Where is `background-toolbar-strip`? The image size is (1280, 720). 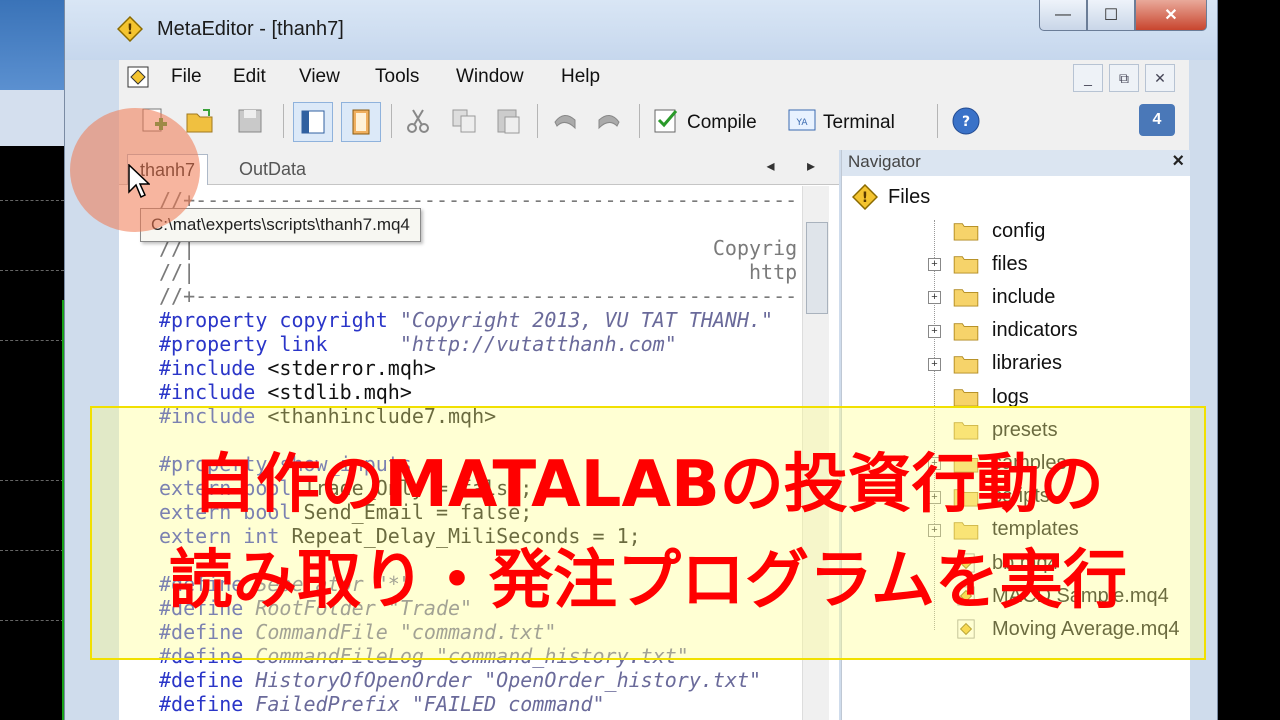
background-toolbar-strip is located at coordinates (32, 118).